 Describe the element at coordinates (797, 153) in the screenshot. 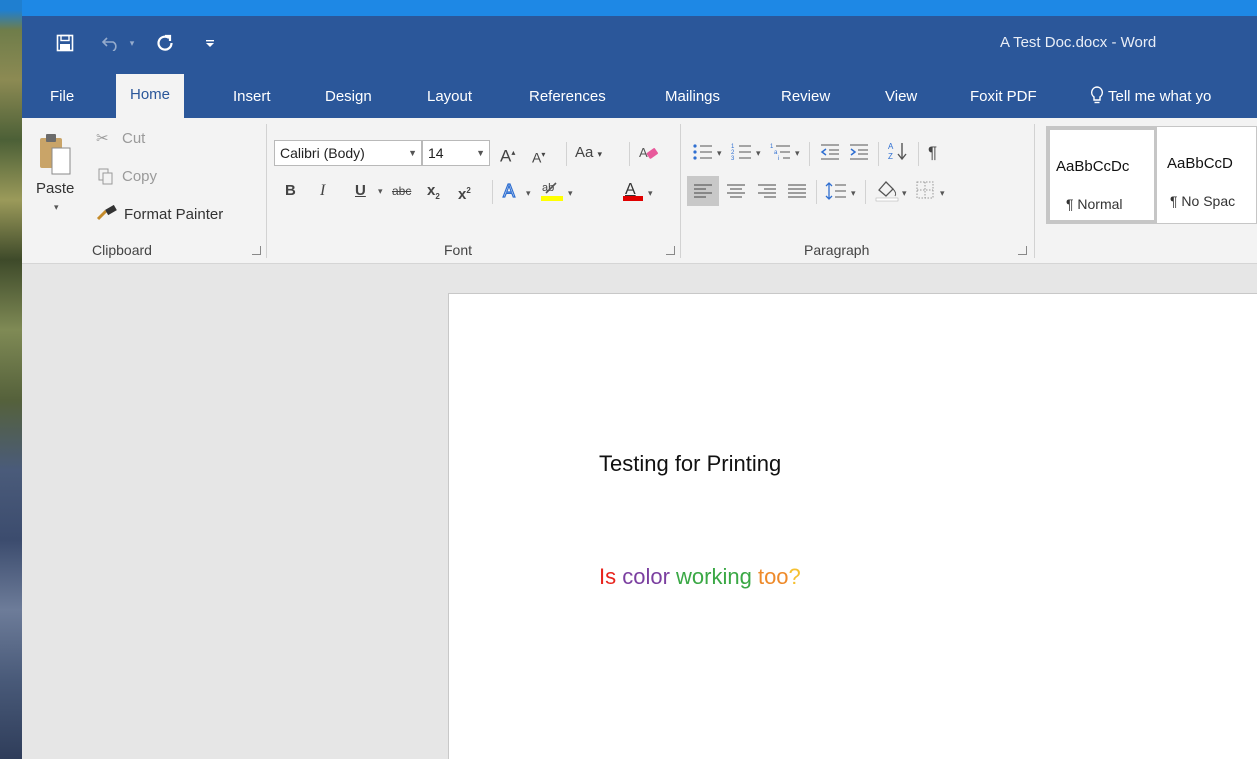

I see `multilevel-dropdown-icon: ▾` at that location.